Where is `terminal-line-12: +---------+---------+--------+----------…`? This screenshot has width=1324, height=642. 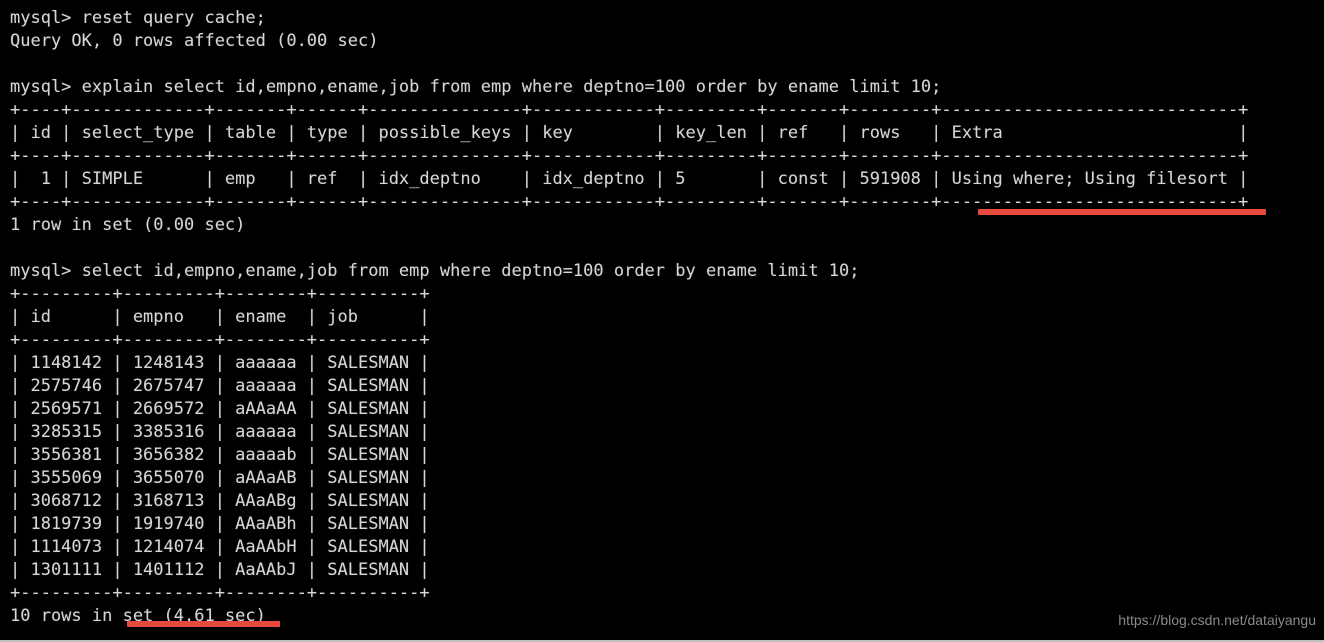 terminal-line-12: +---------+---------+--------+----------… is located at coordinates (220, 294).